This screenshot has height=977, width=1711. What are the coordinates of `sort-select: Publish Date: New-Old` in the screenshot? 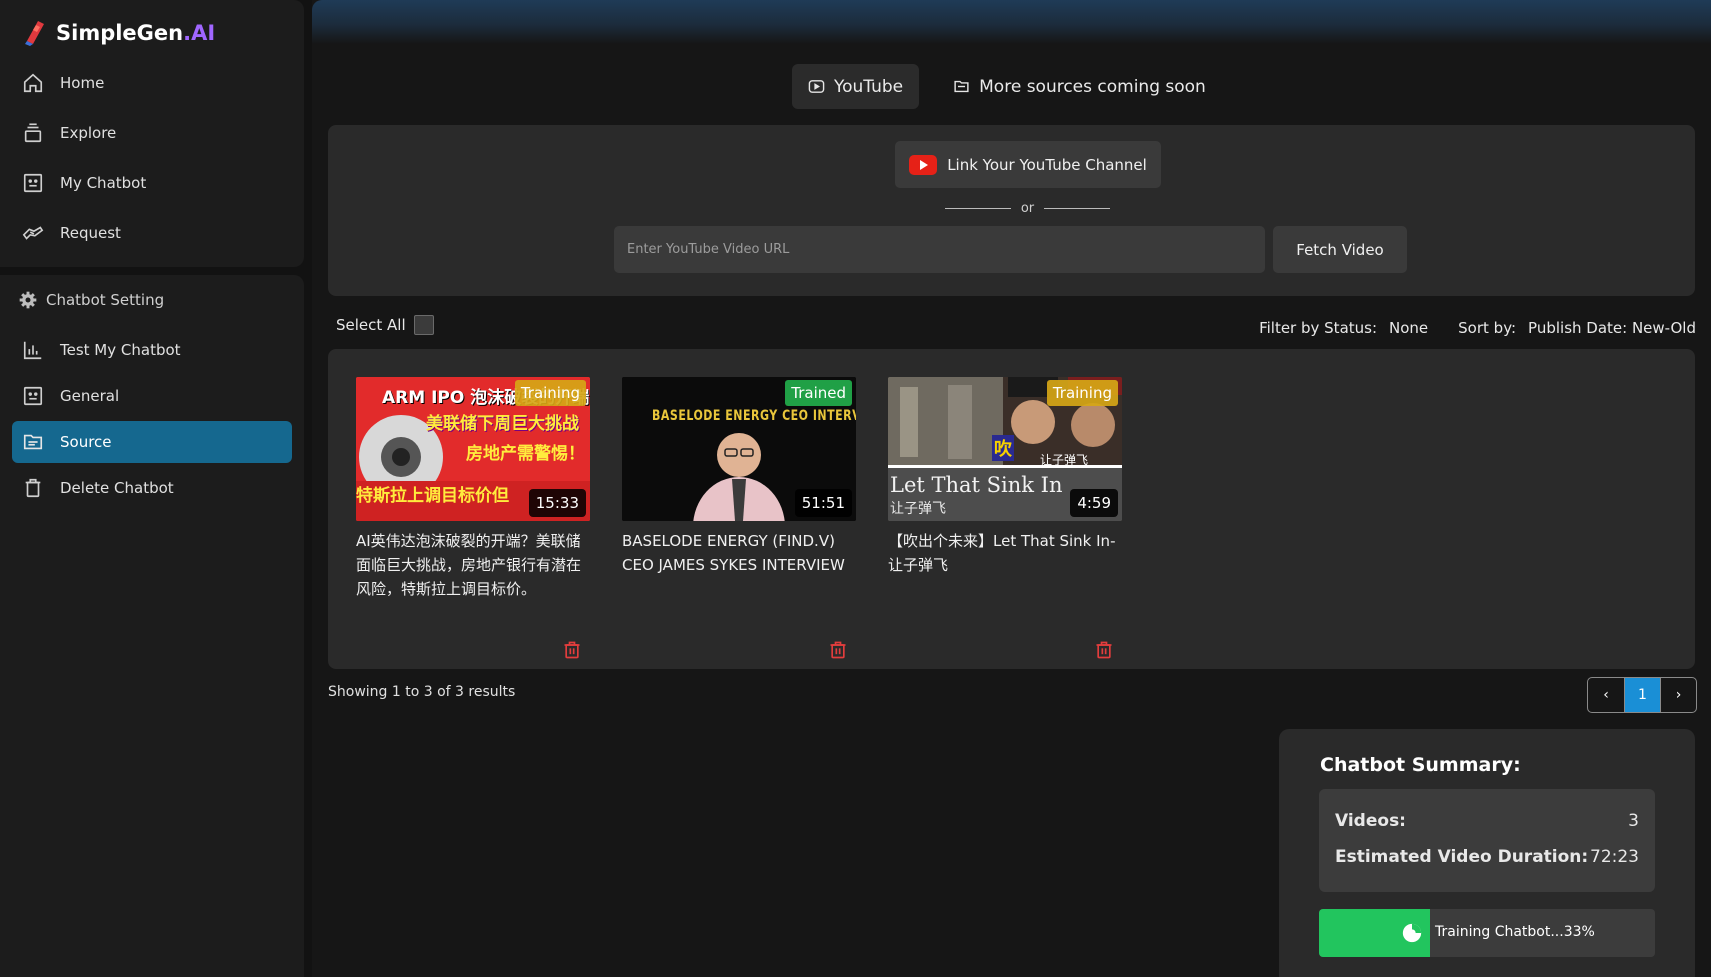 It's located at (1612, 328).